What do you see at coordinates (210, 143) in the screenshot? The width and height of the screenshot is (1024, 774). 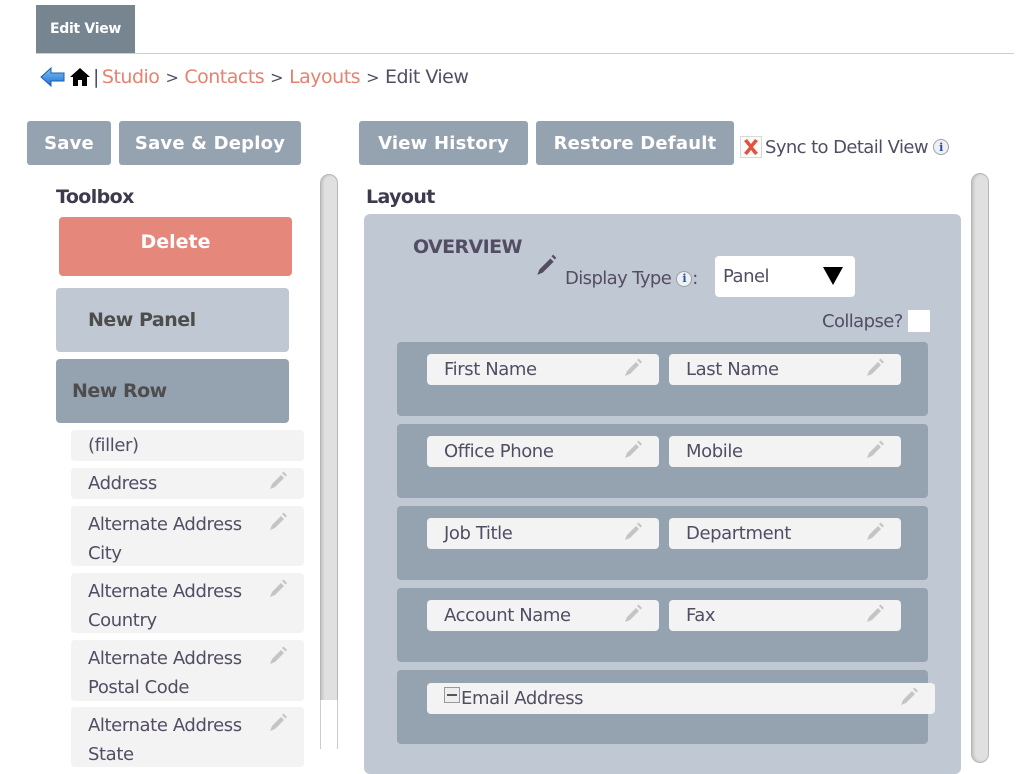 I see `save-deploy-button: Save & Deploy` at bounding box center [210, 143].